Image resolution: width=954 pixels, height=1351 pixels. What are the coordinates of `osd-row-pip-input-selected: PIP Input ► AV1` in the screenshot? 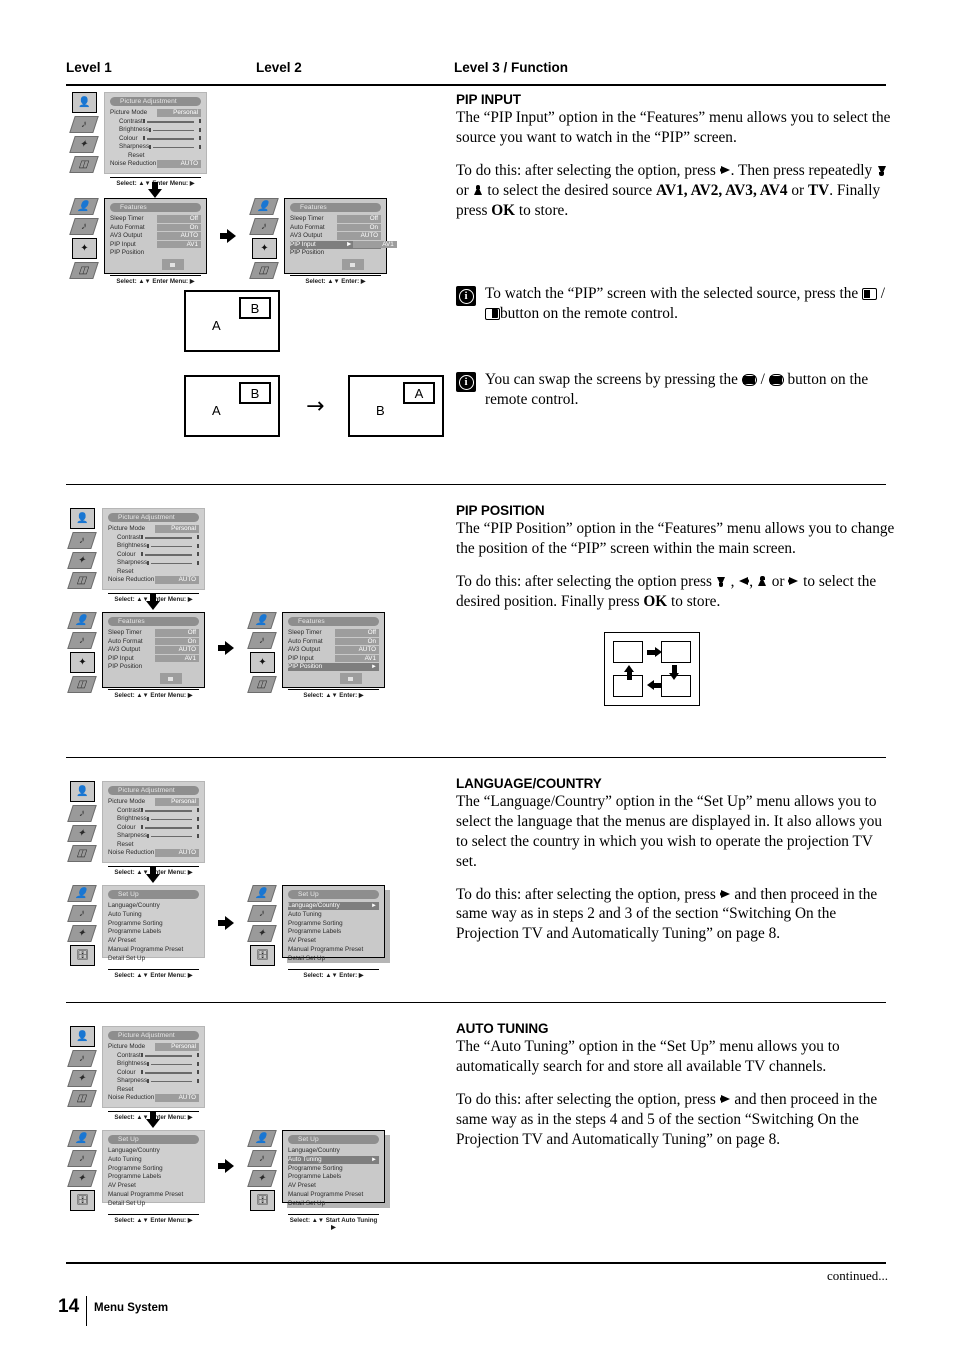 It's located at (343, 244).